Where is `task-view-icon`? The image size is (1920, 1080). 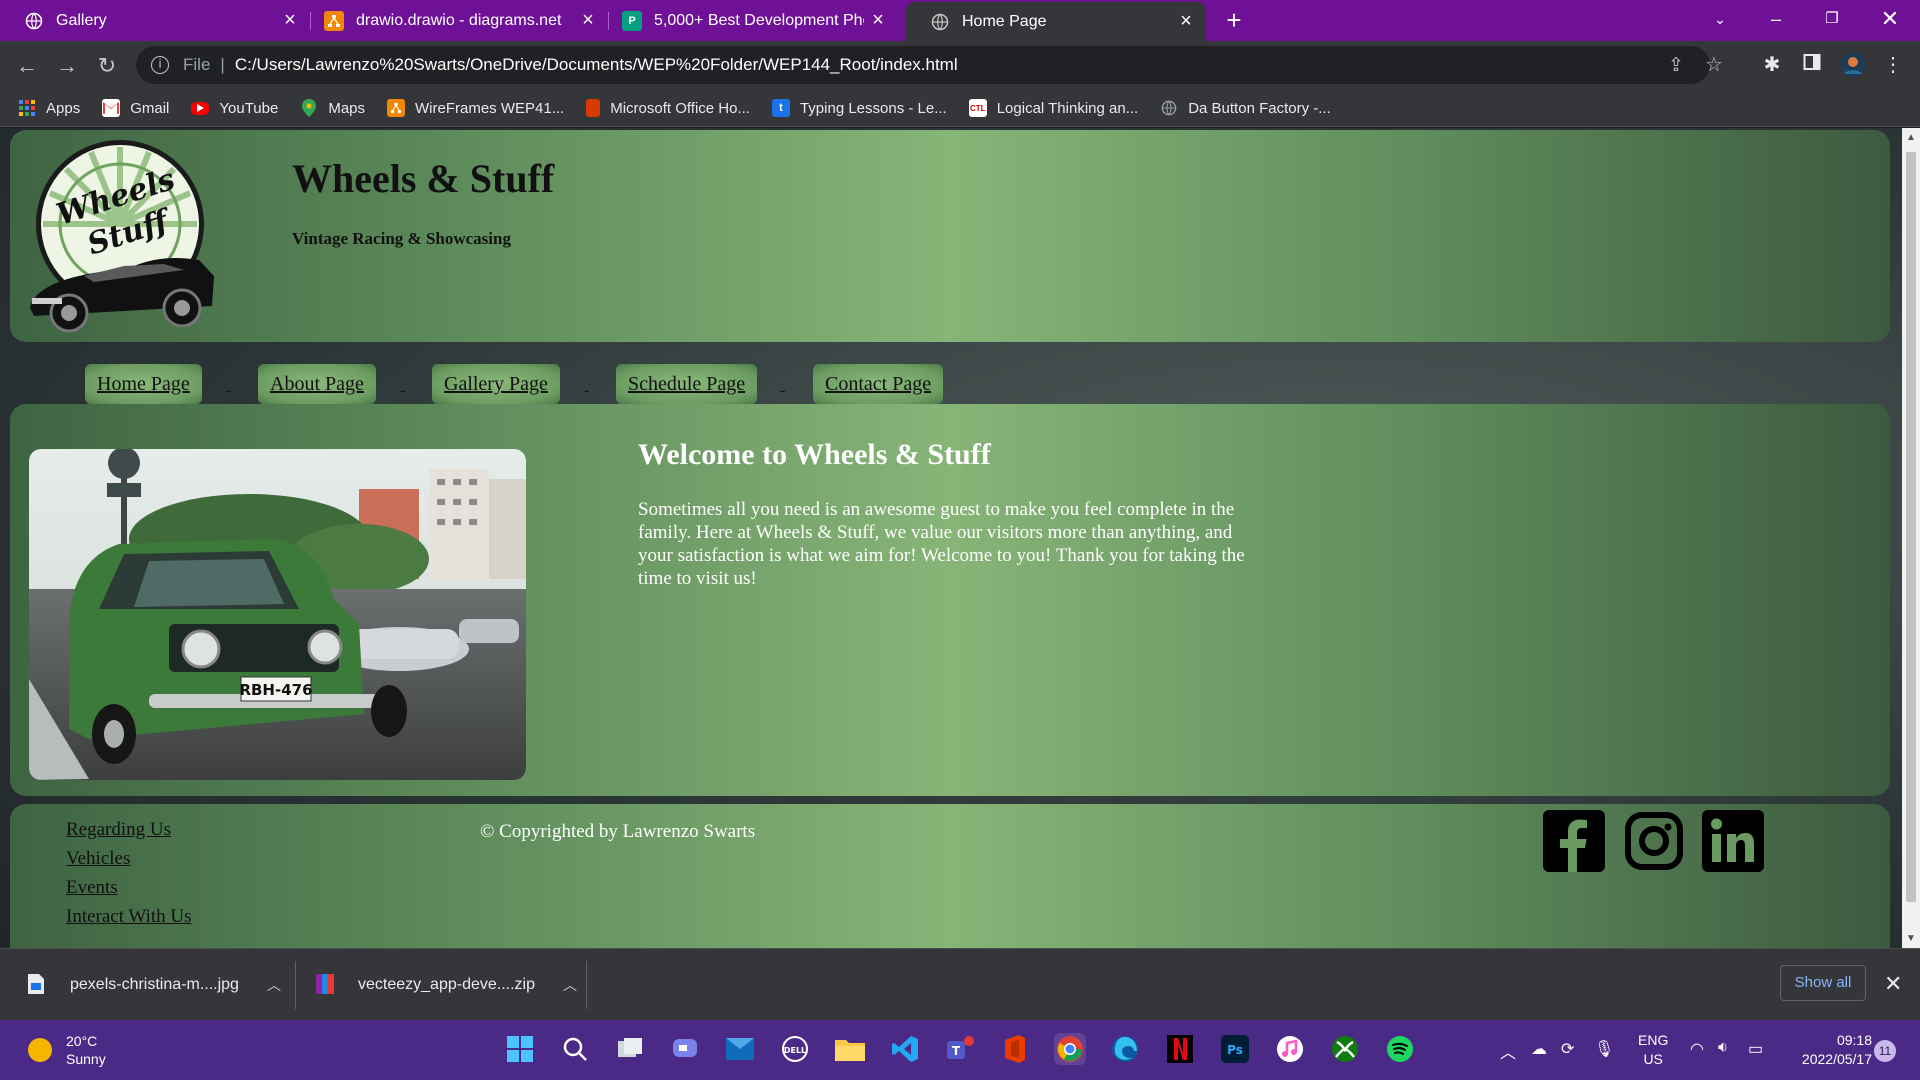
task-view-icon is located at coordinates (630, 1049).